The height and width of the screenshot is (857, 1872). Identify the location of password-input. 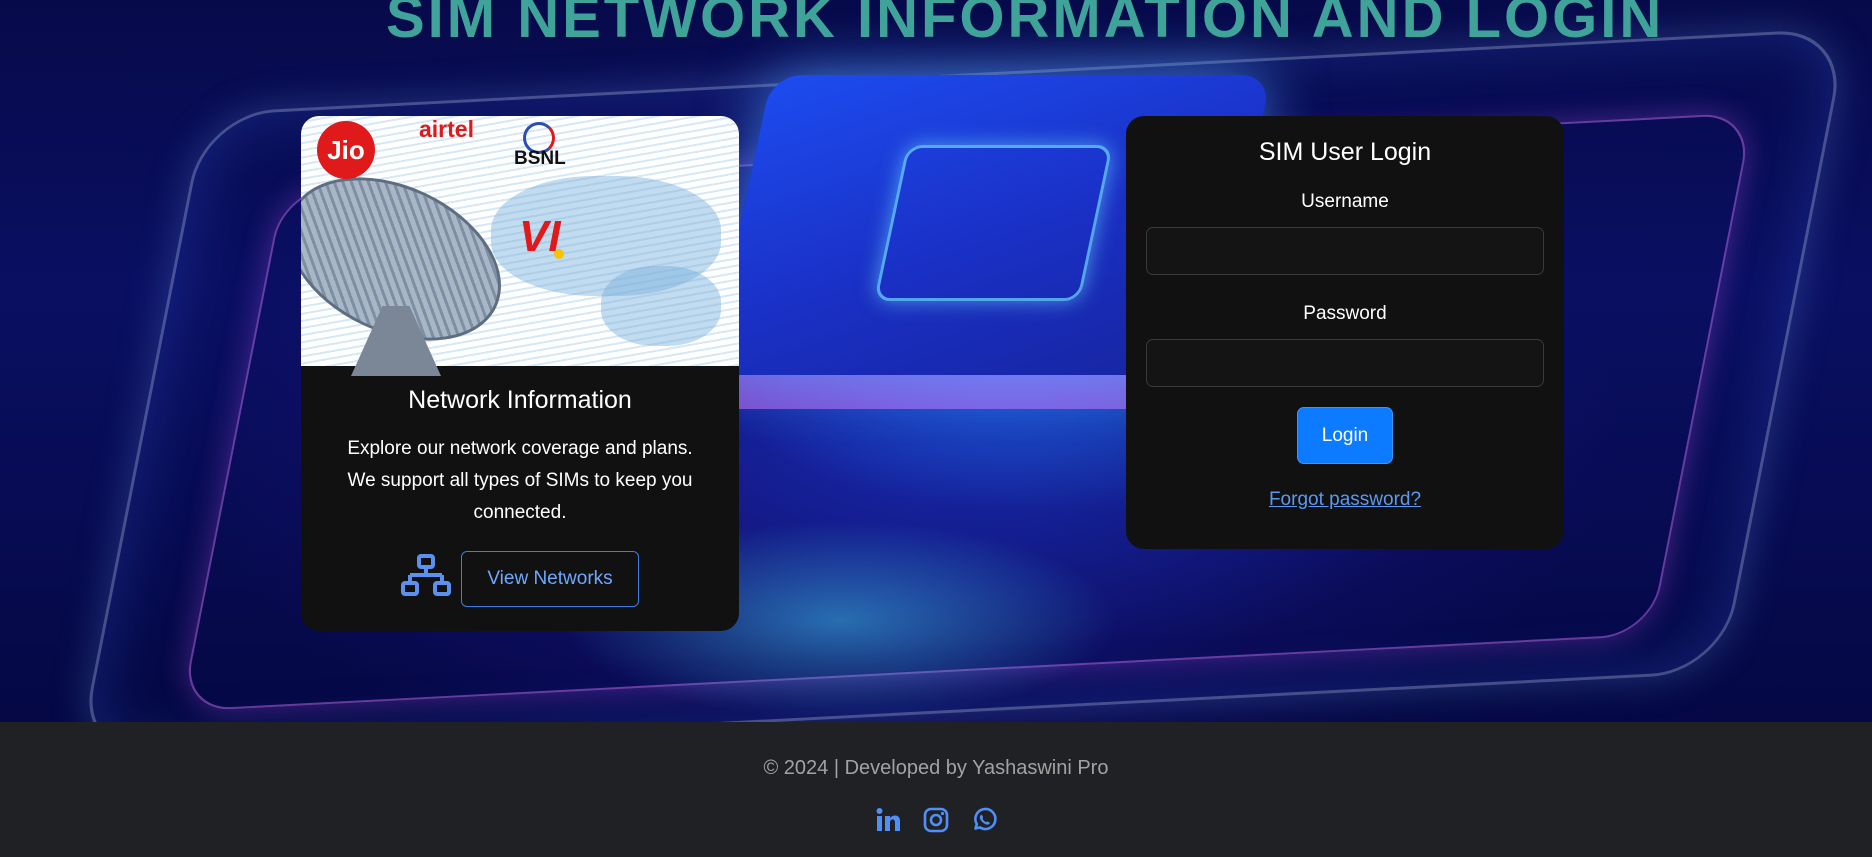
(1345, 363).